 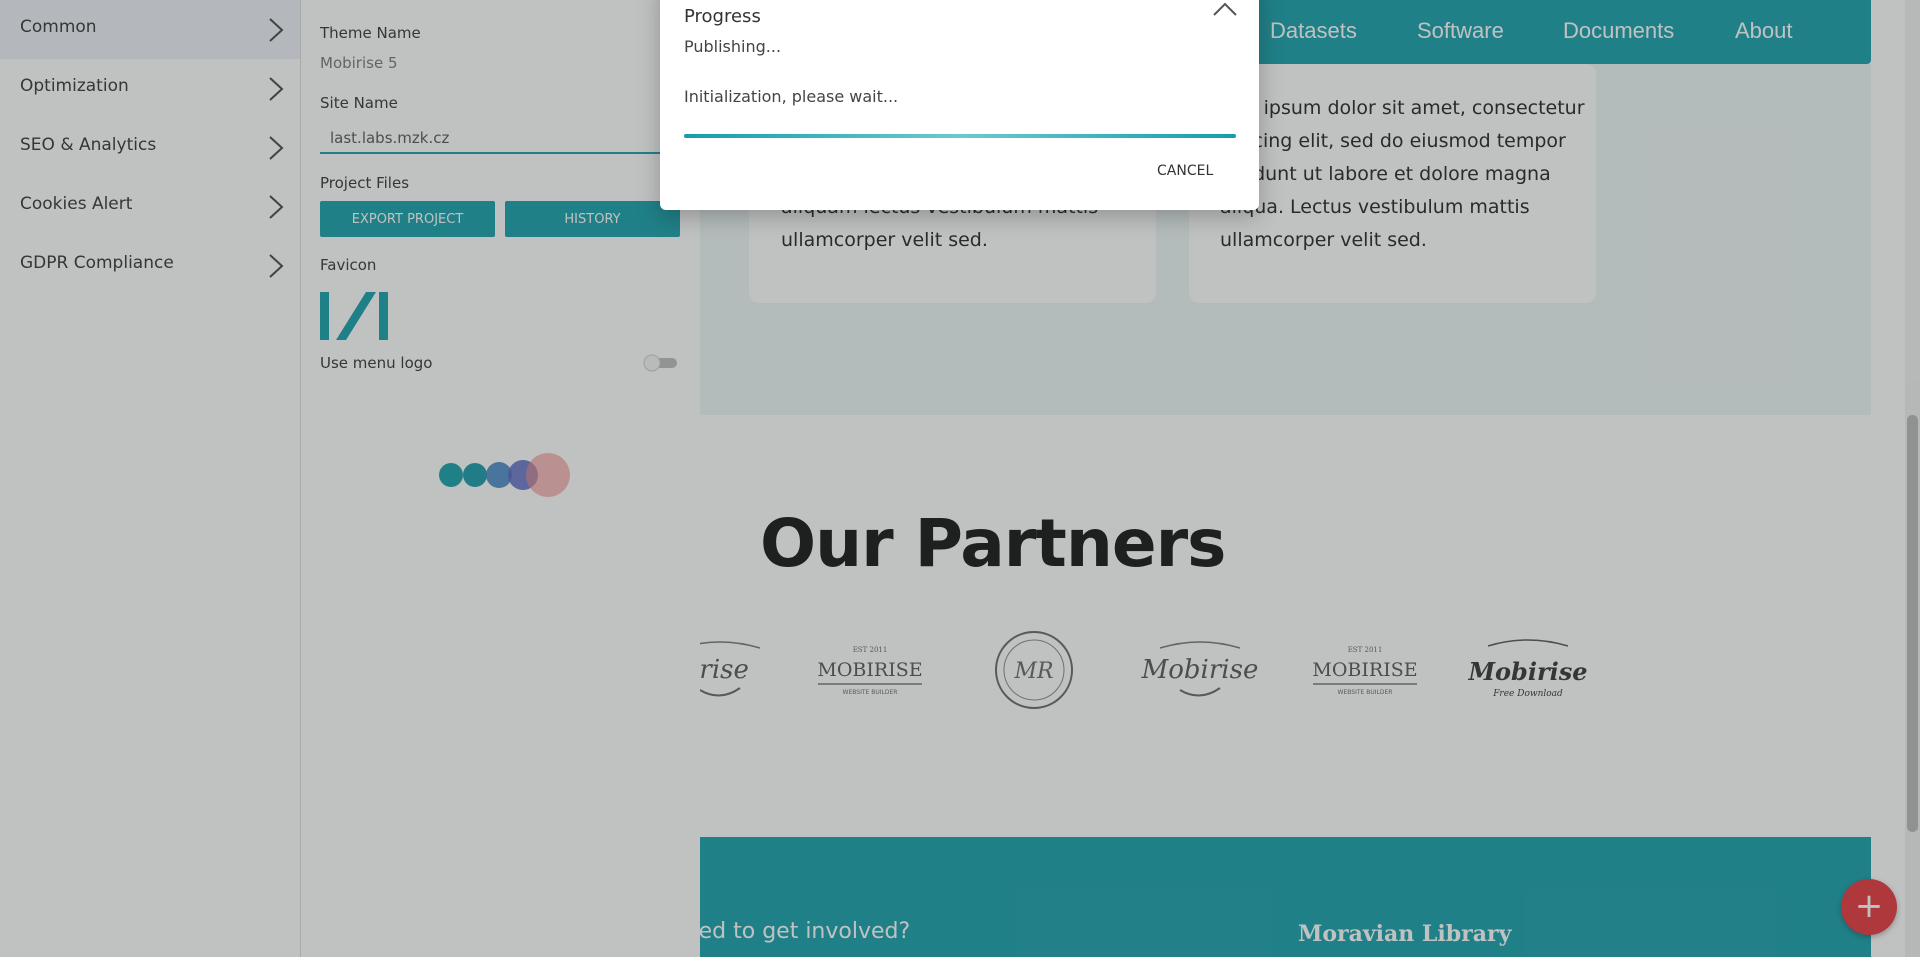 I want to click on progress-bar, so click(x=960, y=136).